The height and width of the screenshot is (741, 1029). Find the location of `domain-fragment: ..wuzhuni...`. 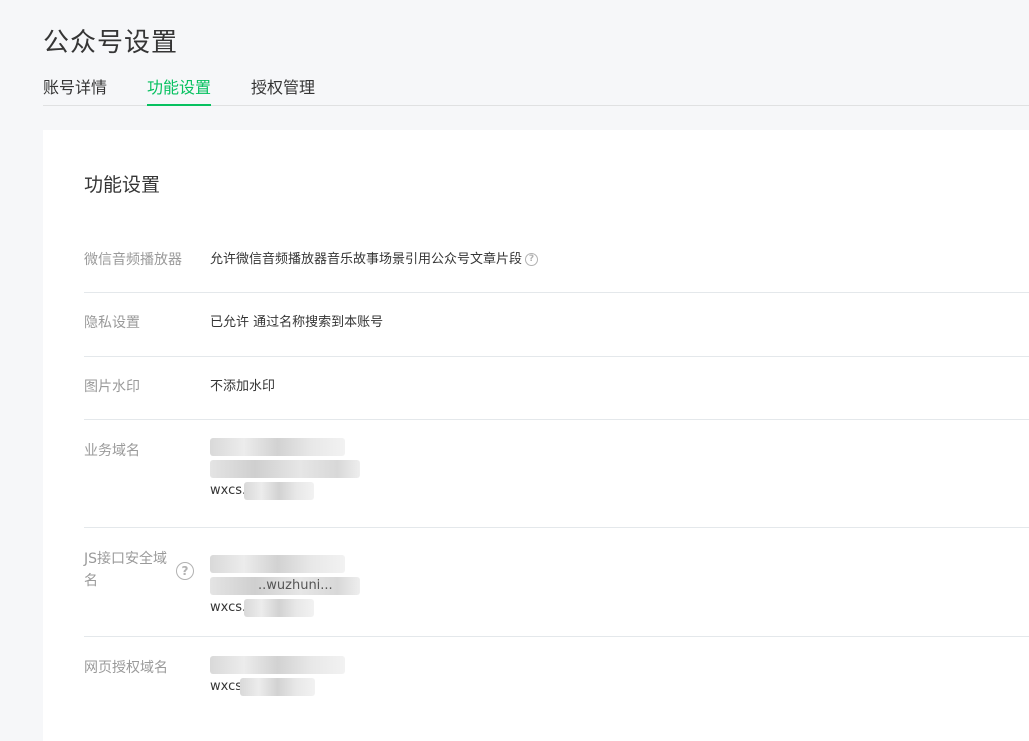

domain-fragment: ..wuzhuni... is located at coordinates (295, 585).